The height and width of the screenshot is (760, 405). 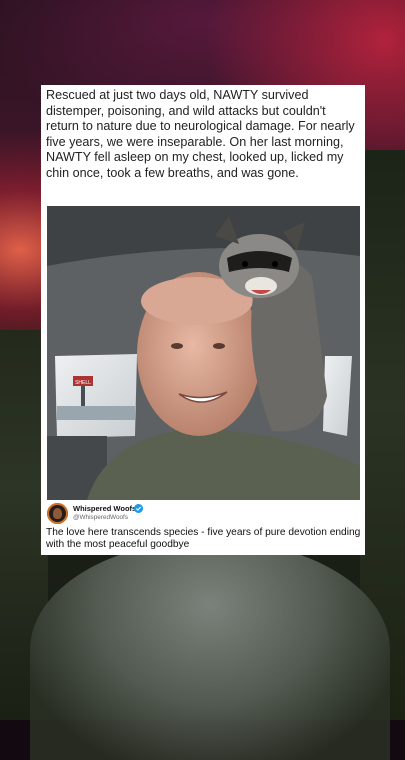 I want to click on car-window-right, so click(x=337, y=396).